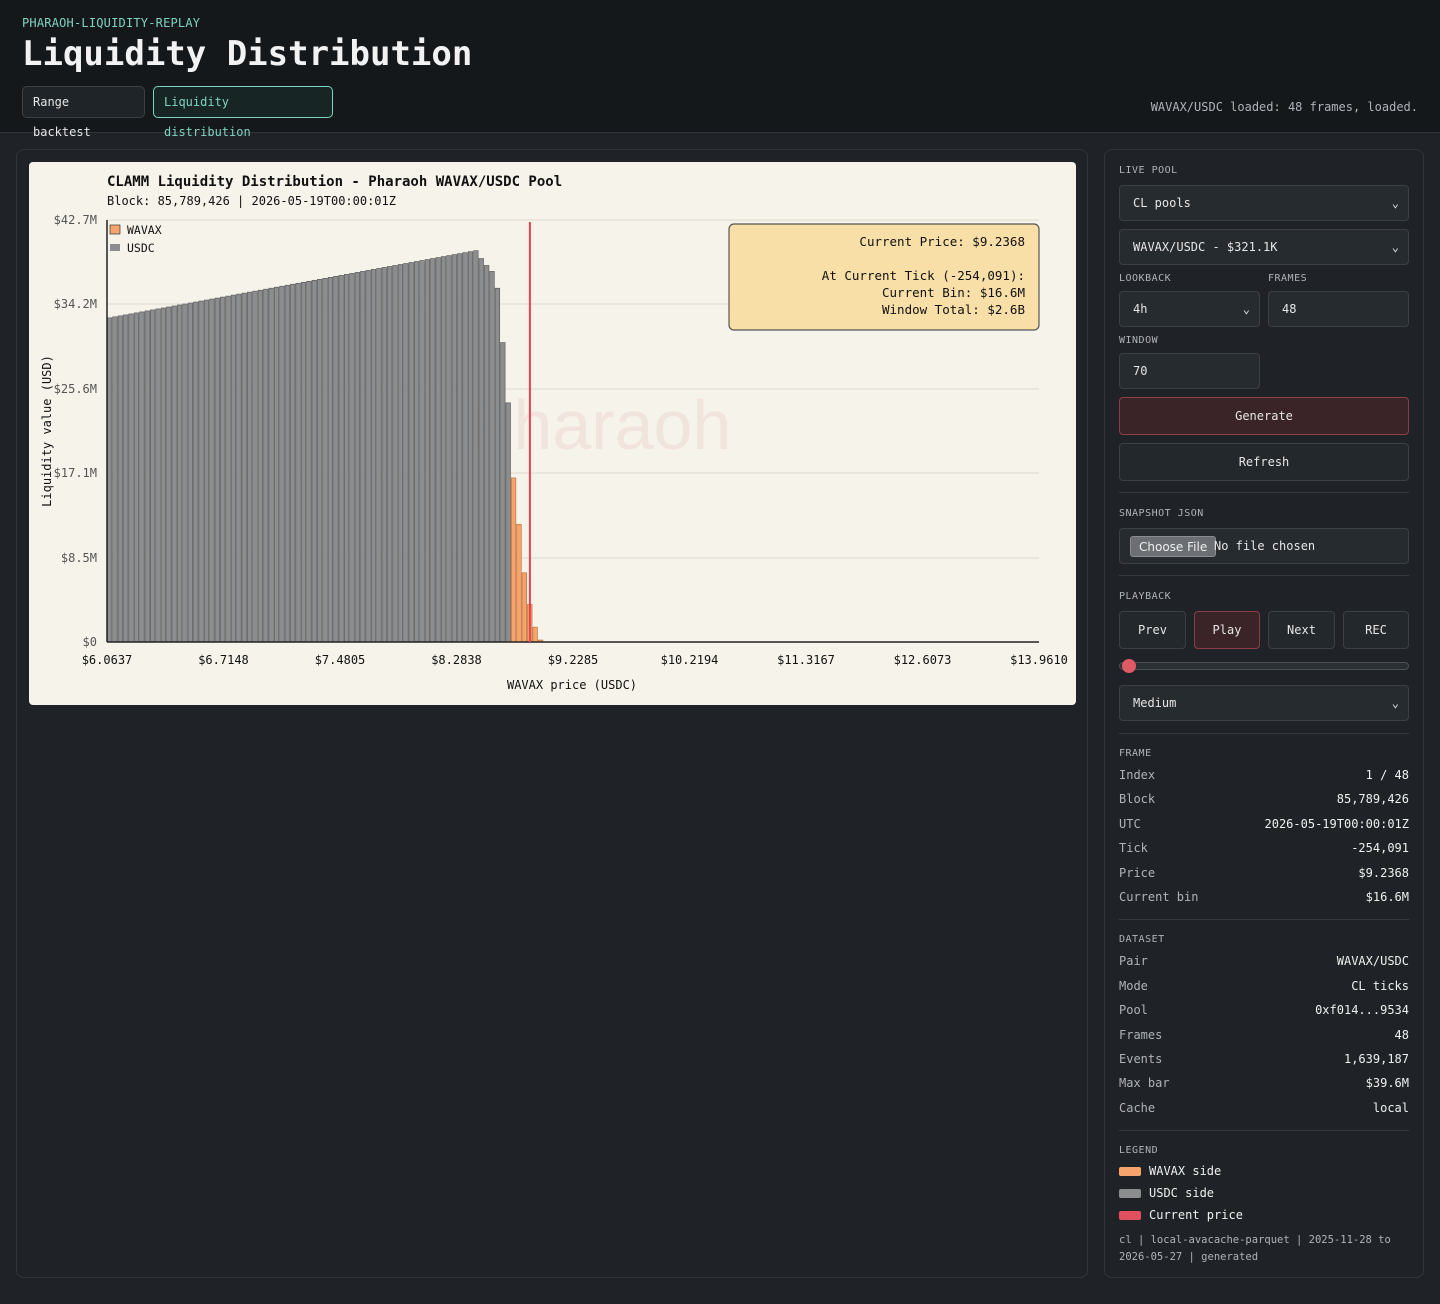 The height and width of the screenshot is (1304, 1440). I want to click on frame-row-tick: Tick -254,091, so click(1264, 850).